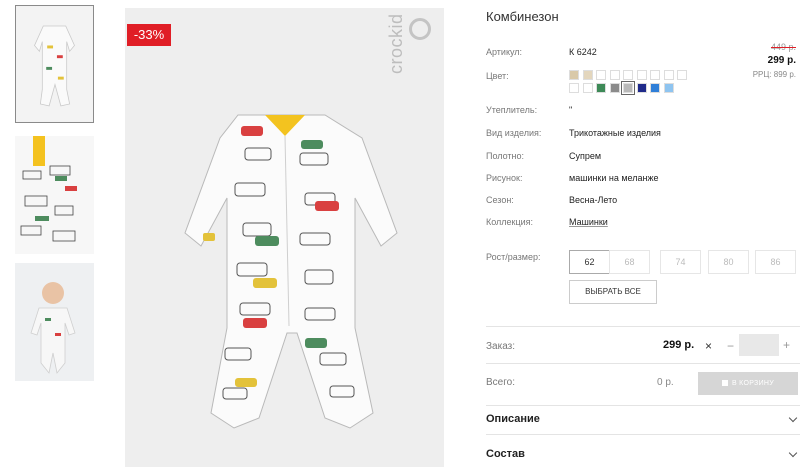 Image resolution: width=800 pixels, height=467 pixels. I want to click on size-option-80: 80, so click(728, 262).